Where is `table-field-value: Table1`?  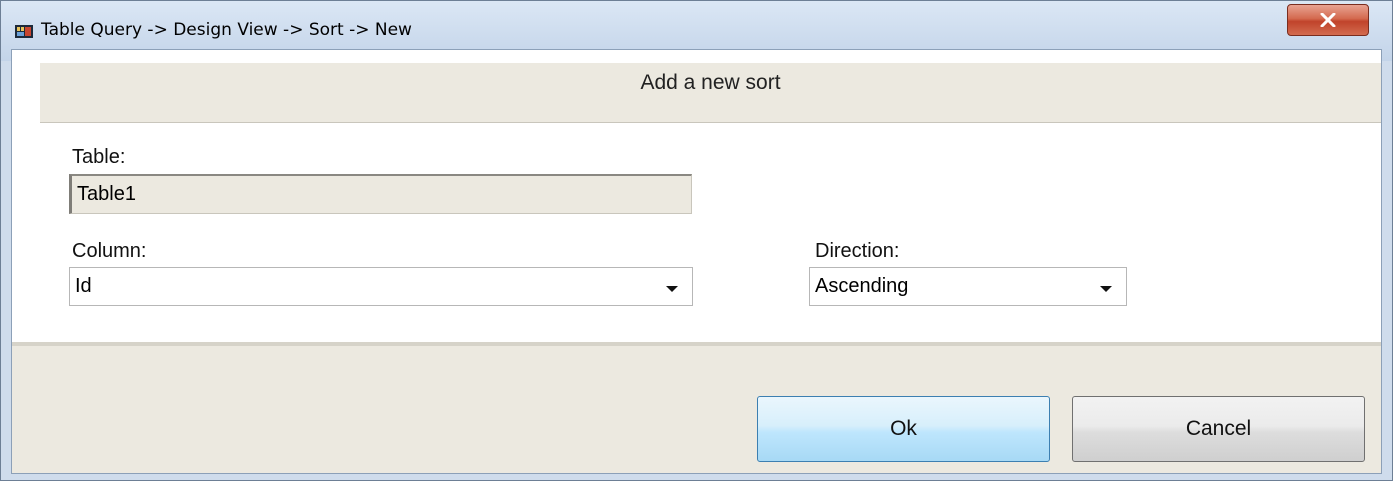 table-field-value: Table1 is located at coordinates (106, 194).